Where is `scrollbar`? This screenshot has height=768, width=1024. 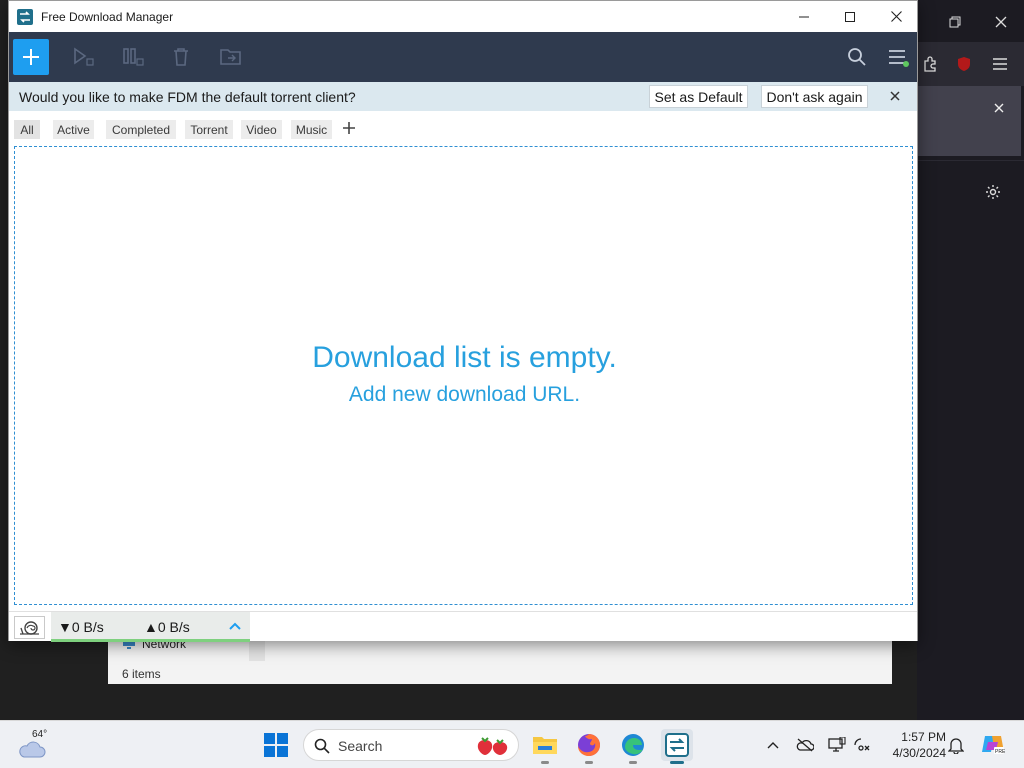 scrollbar is located at coordinates (257, 651).